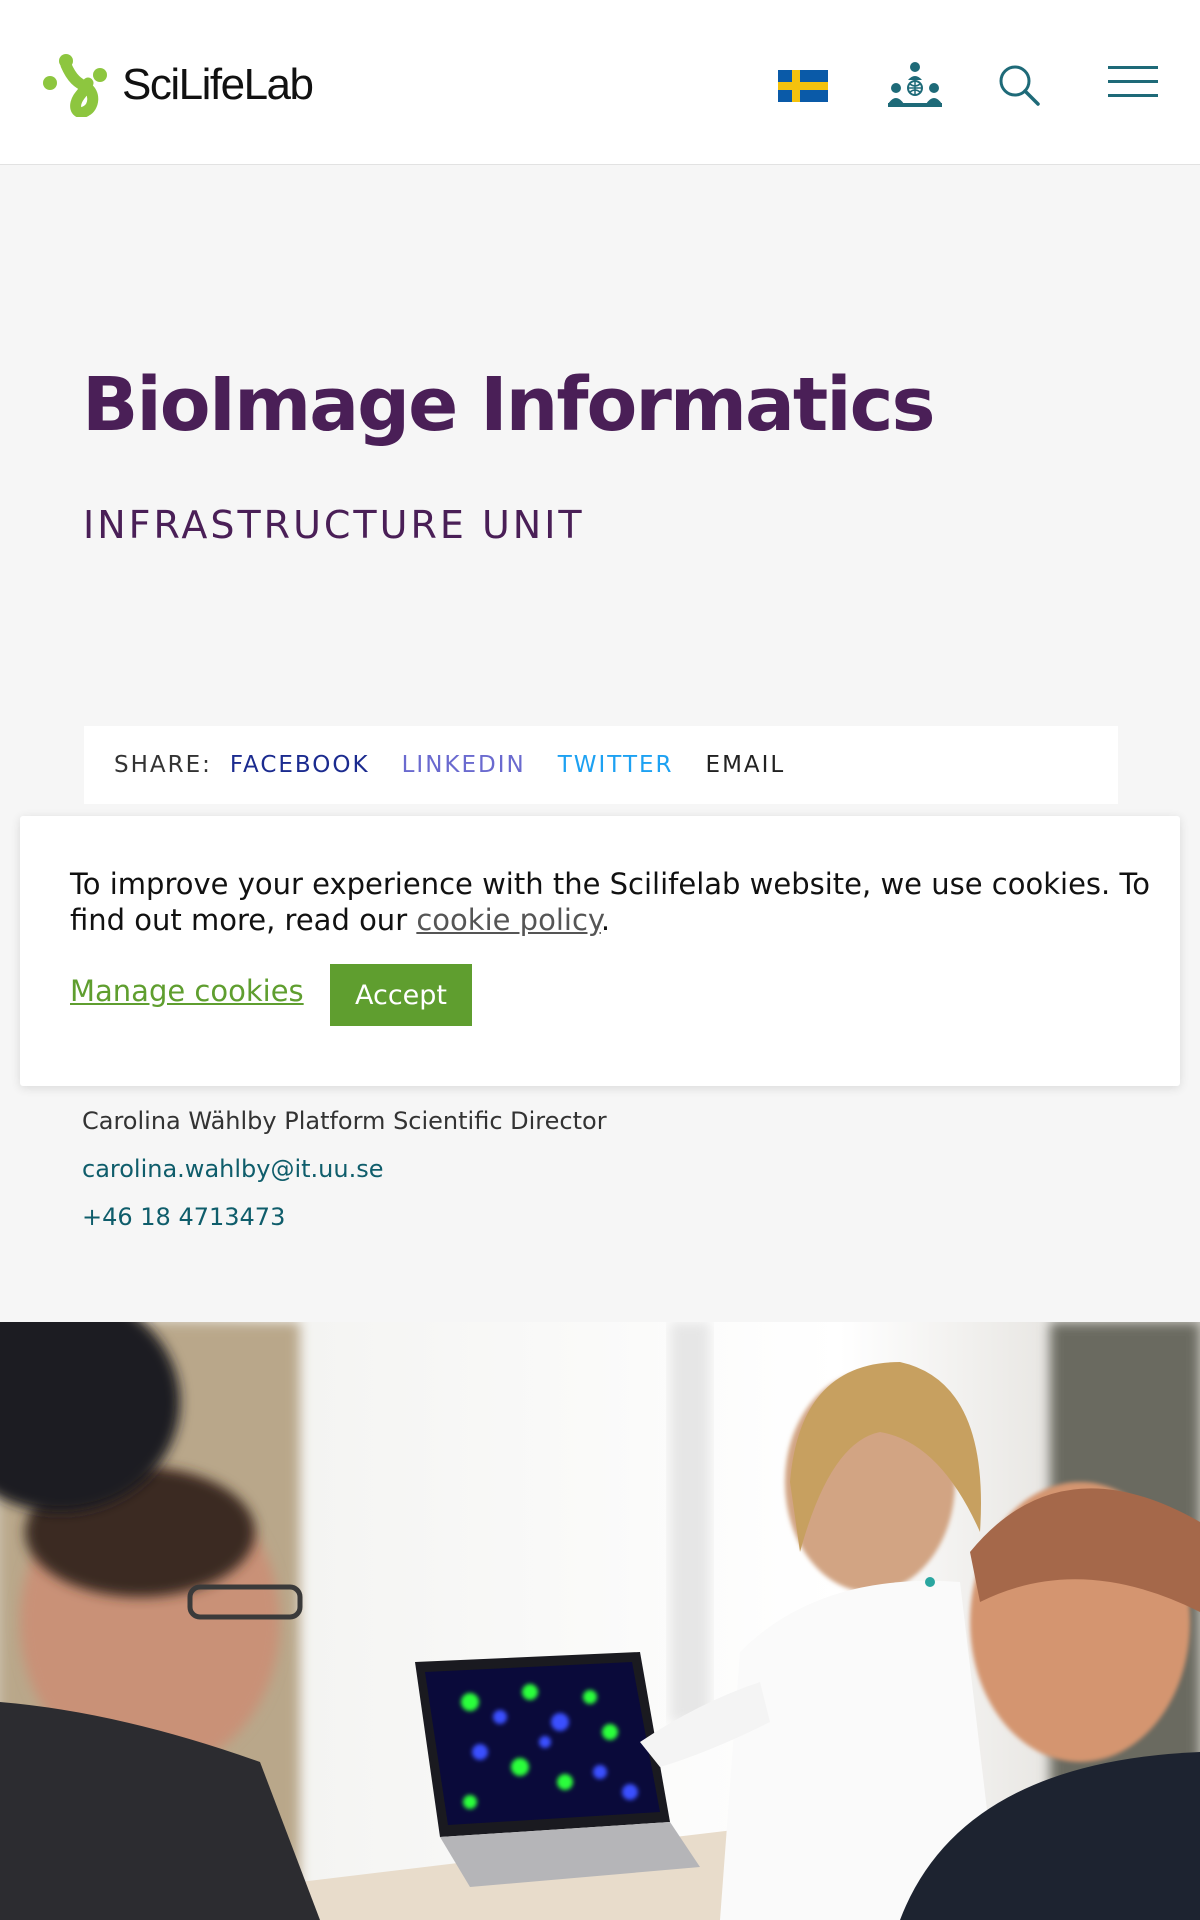  Describe the element at coordinates (1019, 85) in the screenshot. I see `search-icon` at that location.